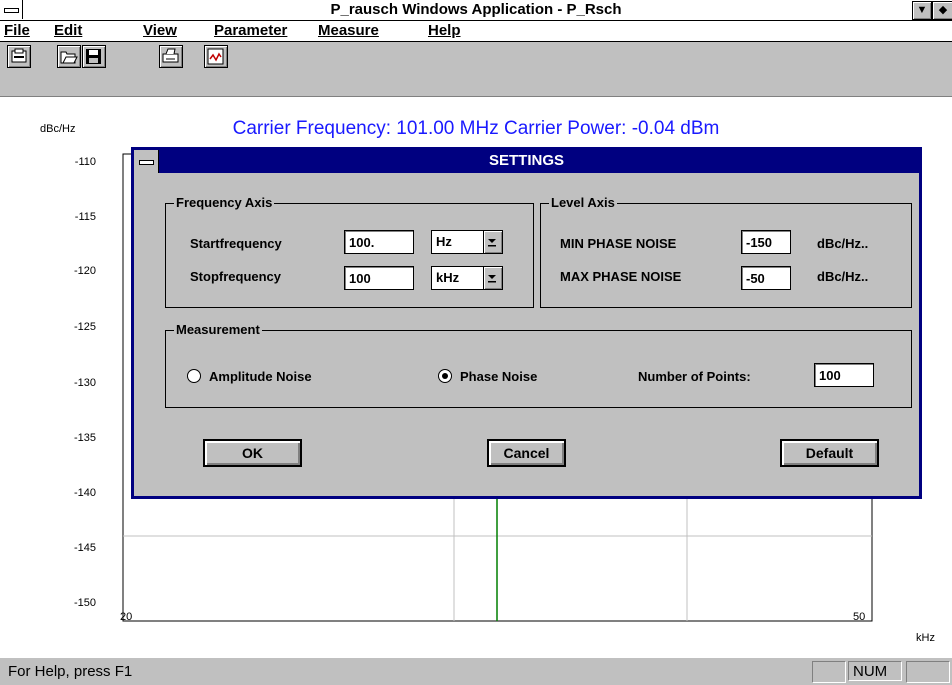 The image size is (952, 685). Describe the element at coordinates (583, 203) in the screenshot. I see `level-axis-label: Level Axis` at that location.